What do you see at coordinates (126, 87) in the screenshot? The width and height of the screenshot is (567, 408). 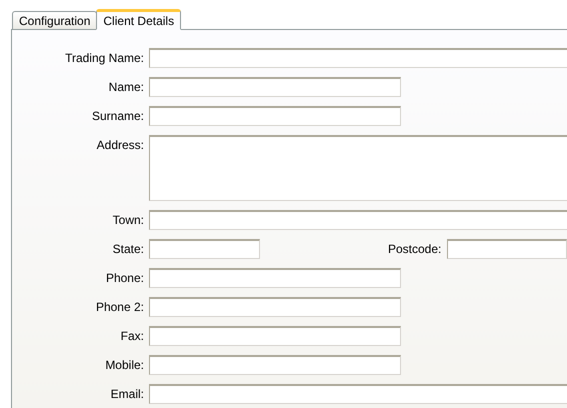 I see `field-label: Name:` at bounding box center [126, 87].